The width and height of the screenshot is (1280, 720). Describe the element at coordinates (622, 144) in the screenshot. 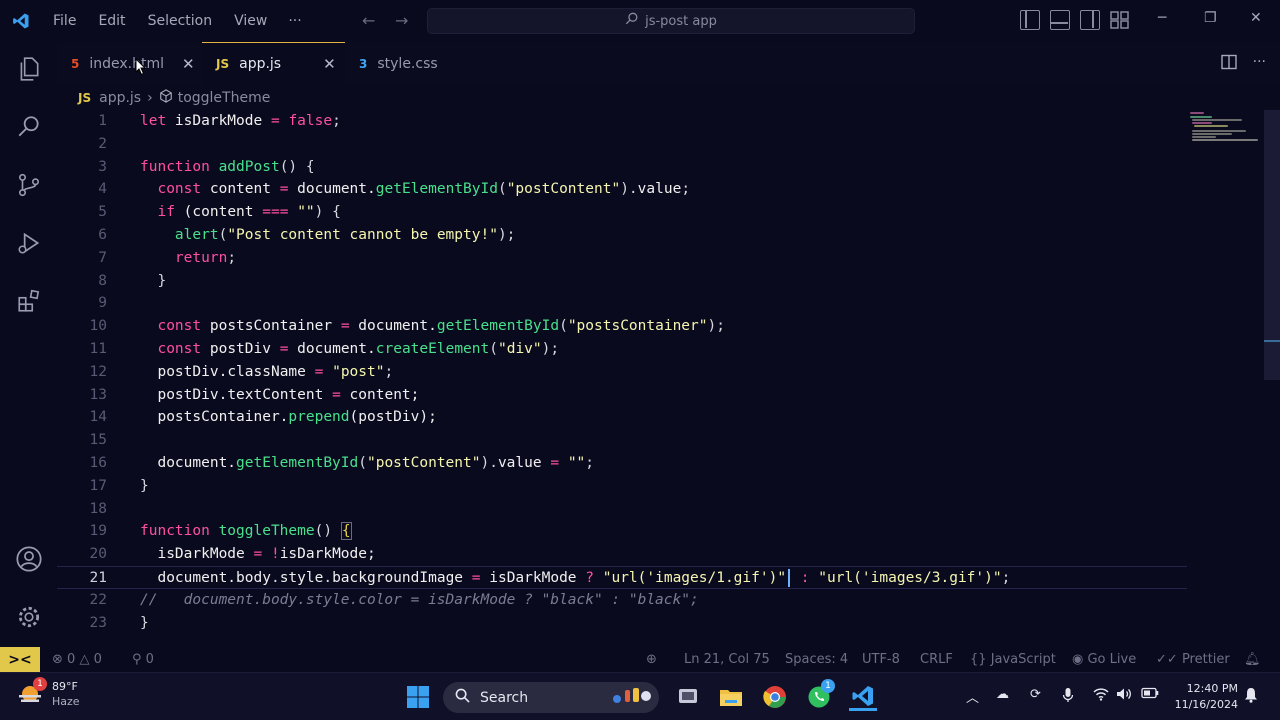

I see `code-line: 2` at that location.